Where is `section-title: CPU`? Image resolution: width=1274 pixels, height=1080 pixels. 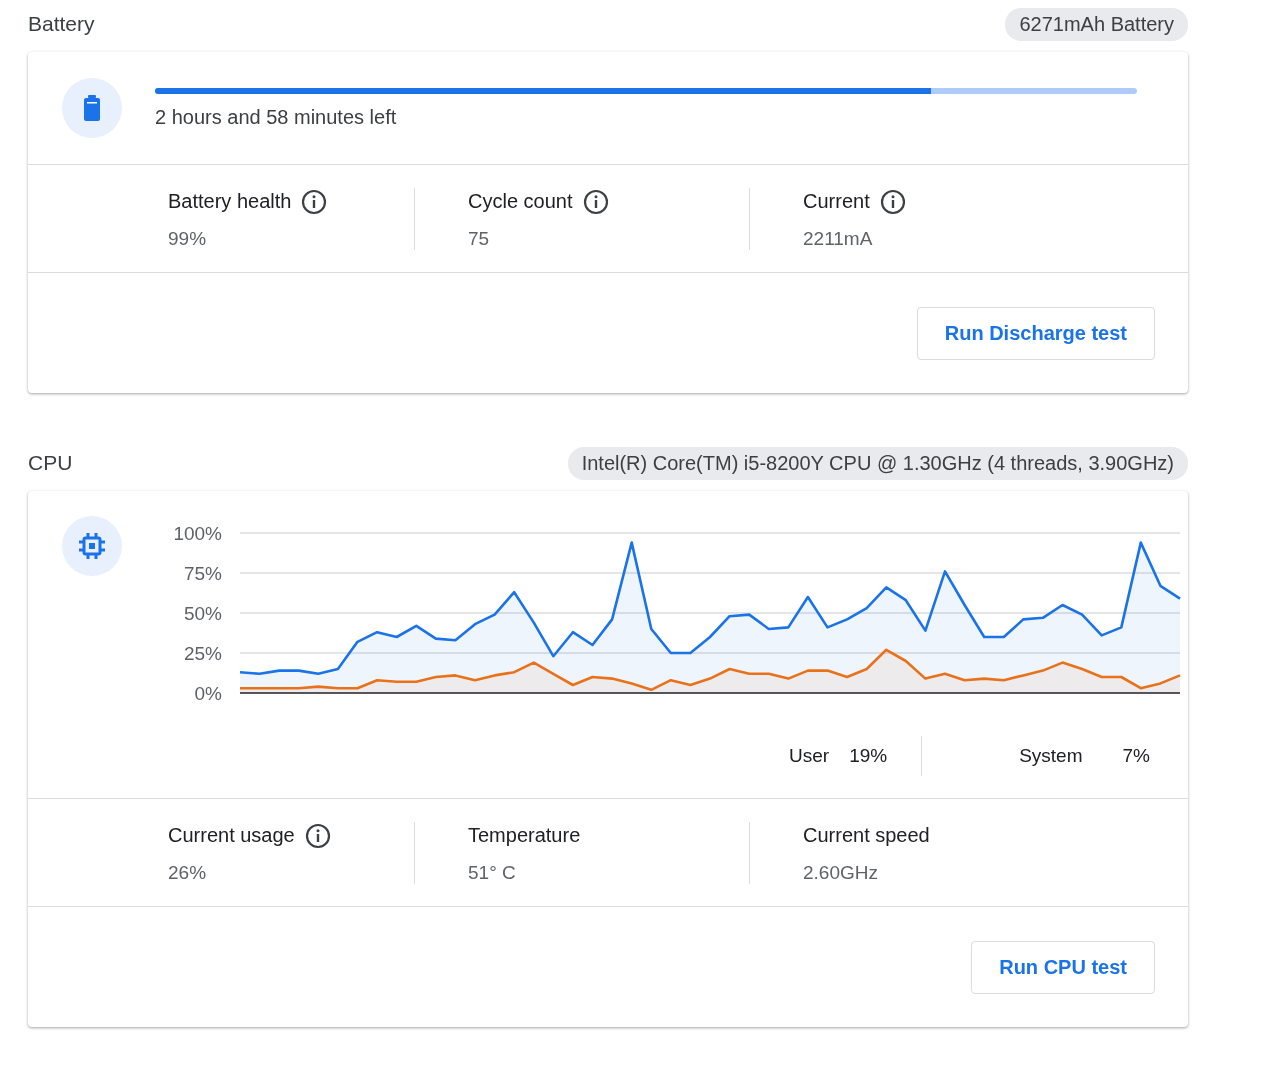
section-title: CPU is located at coordinates (50, 463).